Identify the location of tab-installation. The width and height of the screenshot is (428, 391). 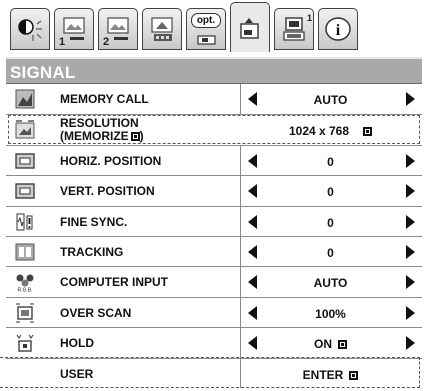
(162, 29).